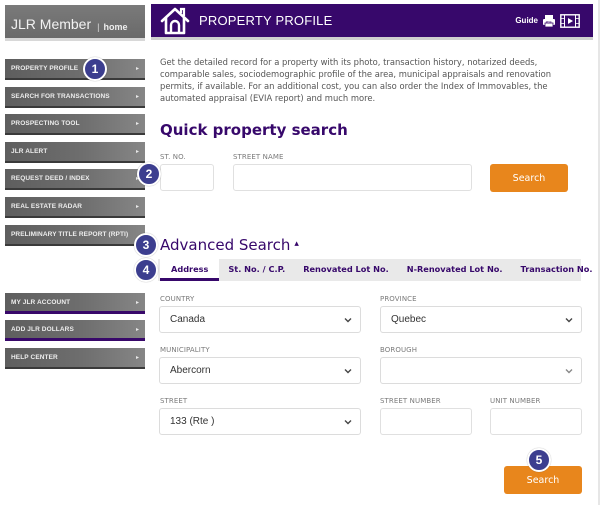  I want to click on country-value: Canada, so click(188, 319).